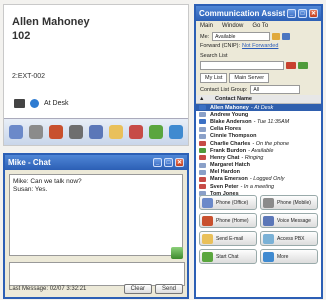 The image size is (326, 300). I want to click on my-status-select: Available, so click(241, 36).